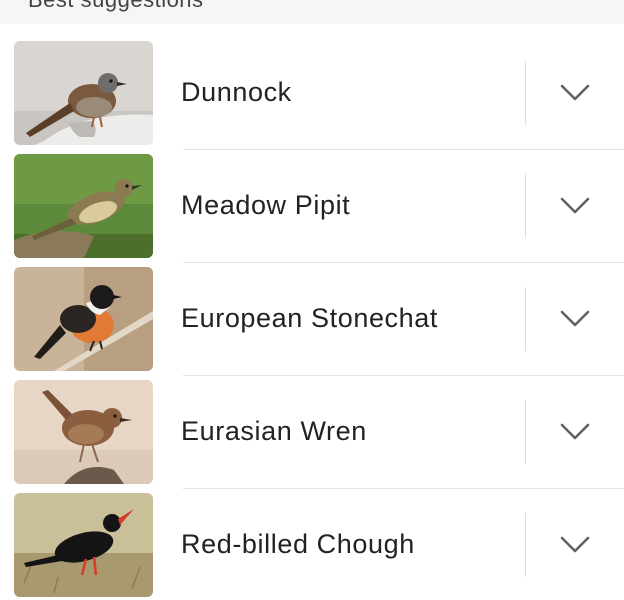 This screenshot has height=600, width=624. I want to click on section-header-label: Best suggestions, so click(116, 6).